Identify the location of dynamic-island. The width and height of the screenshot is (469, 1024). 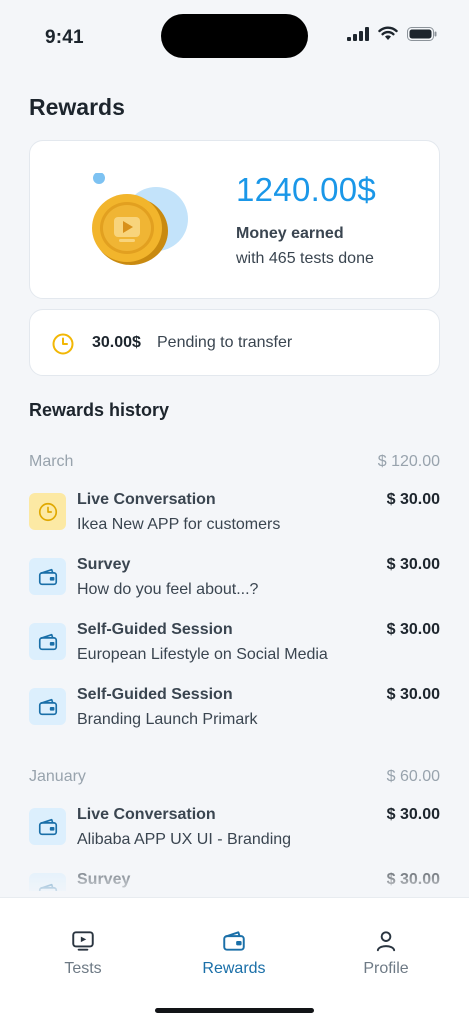
(234, 36).